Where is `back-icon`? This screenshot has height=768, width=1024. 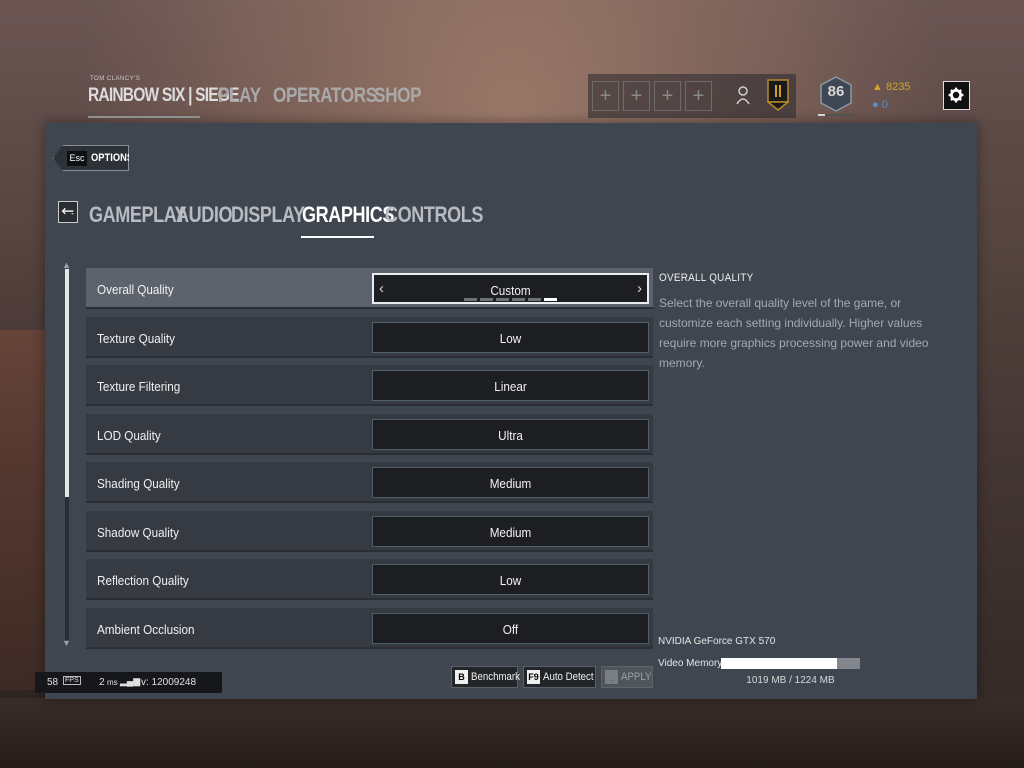
back-icon is located at coordinates (68, 212).